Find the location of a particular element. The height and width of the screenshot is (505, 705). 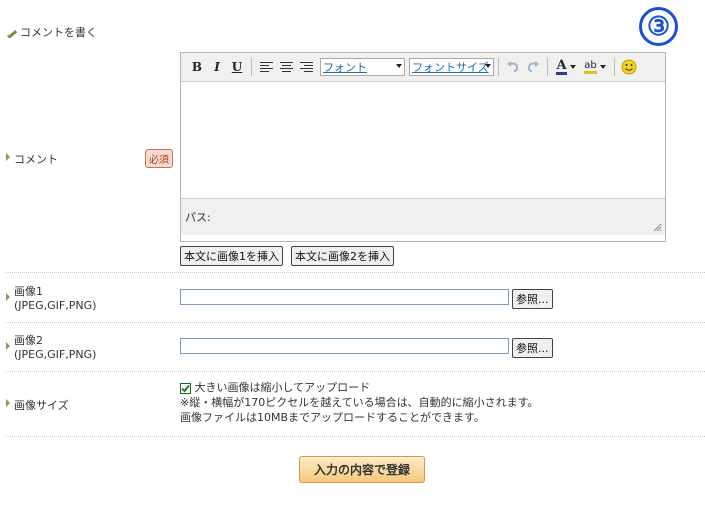

font-size-select-value: フォントサイズ is located at coordinates (450, 67).